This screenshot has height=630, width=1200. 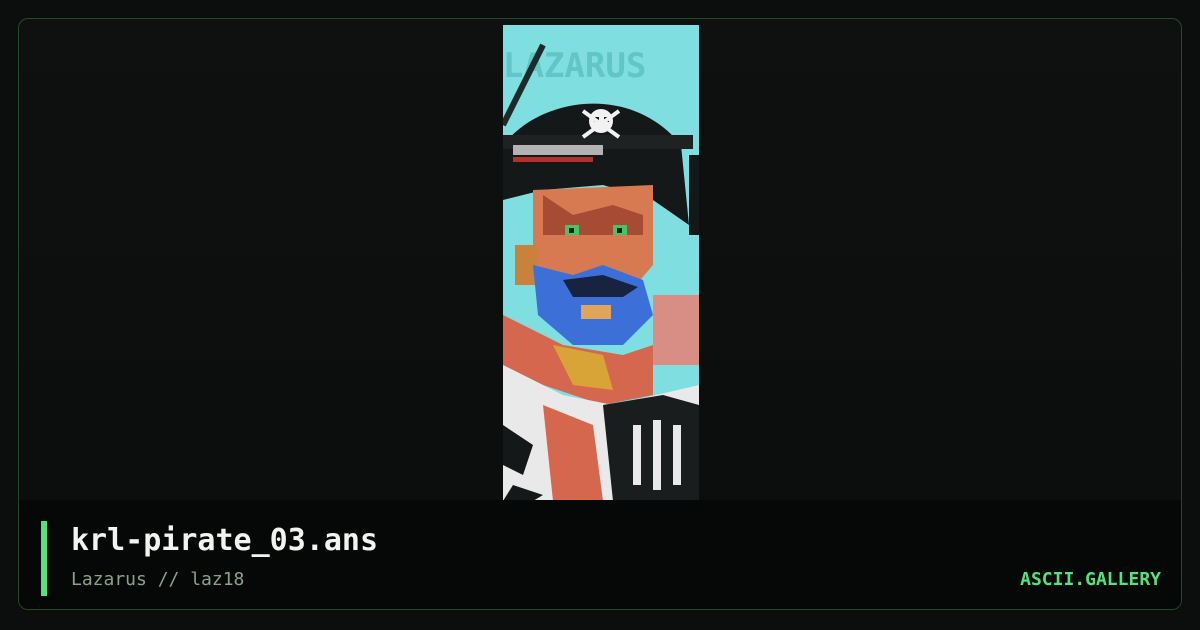 I want to click on artwork-preview-image: LAZARUS, so click(x=601, y=263).